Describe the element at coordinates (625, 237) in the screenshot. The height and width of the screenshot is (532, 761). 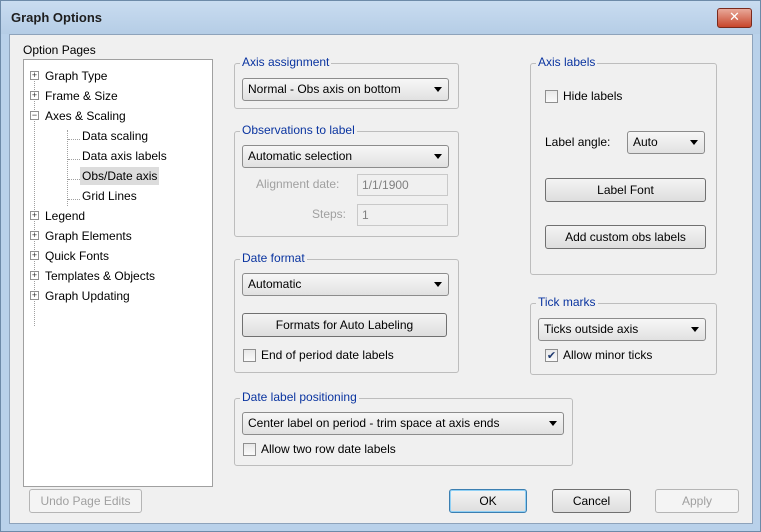
I see `add-custom-obs-labels-button: Add custom obs labels` at that location.